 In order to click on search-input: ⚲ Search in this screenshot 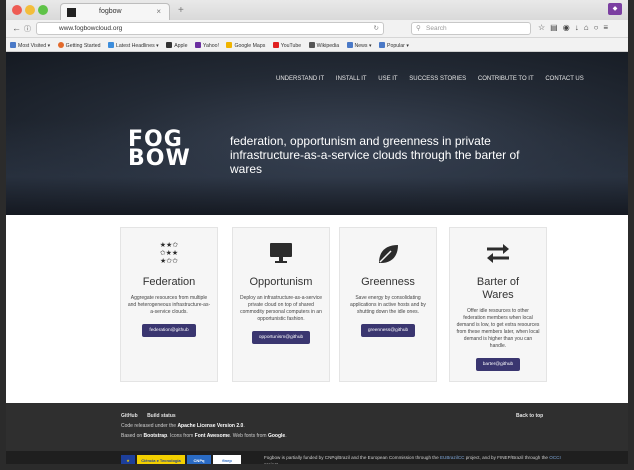, I will do `click(471, 28)`.